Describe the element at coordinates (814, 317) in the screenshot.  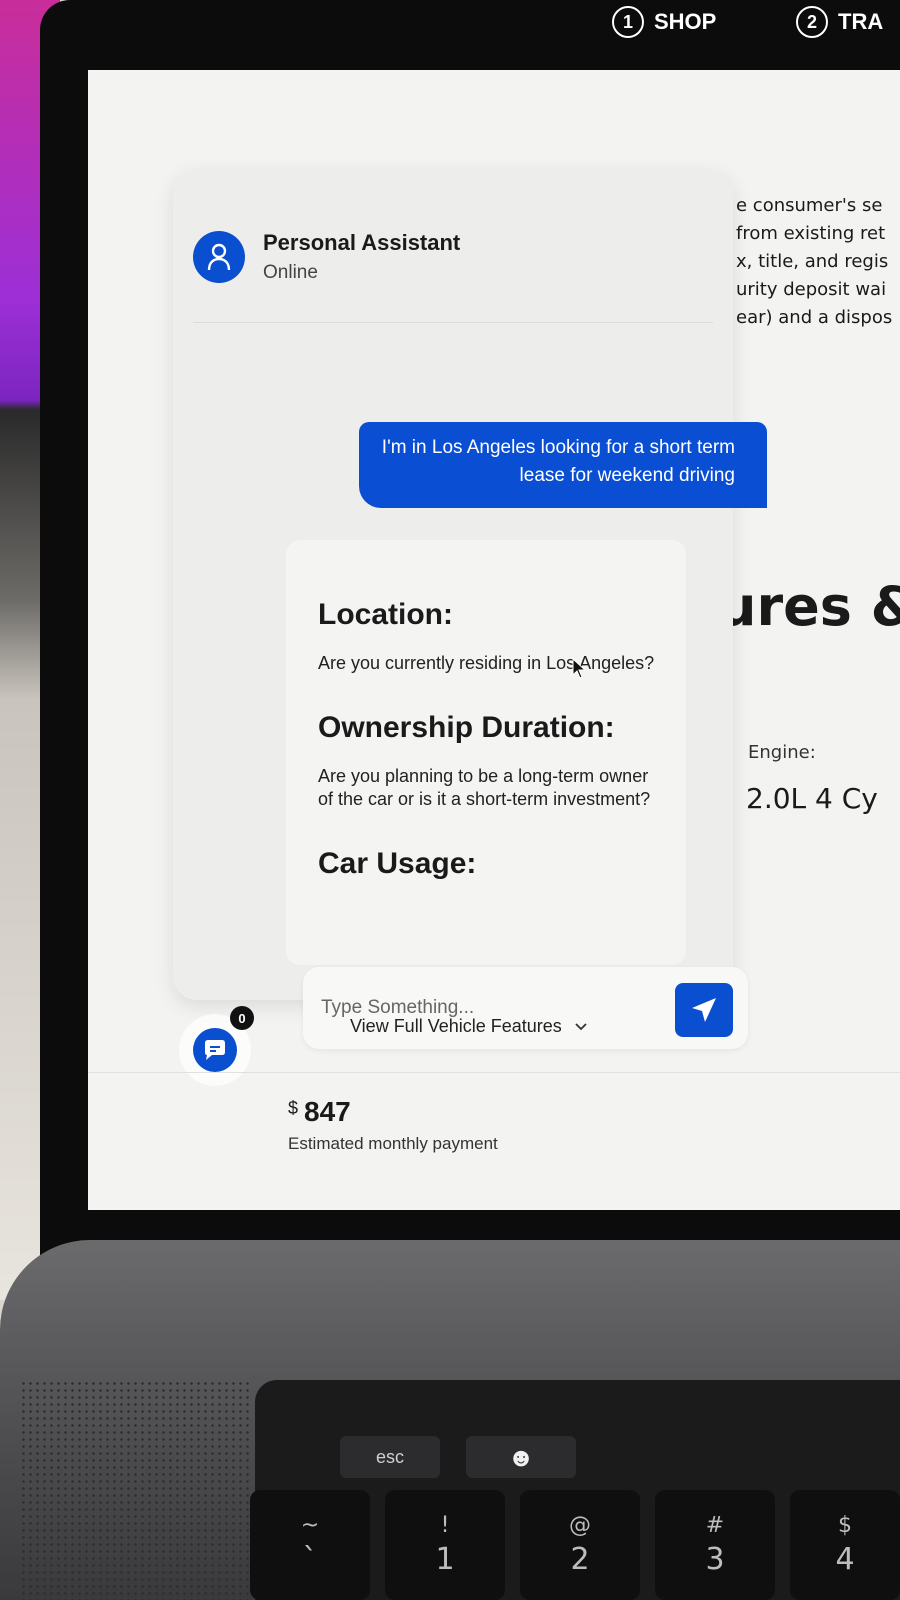
I see `text-line: ear) and a dispos` at that location.